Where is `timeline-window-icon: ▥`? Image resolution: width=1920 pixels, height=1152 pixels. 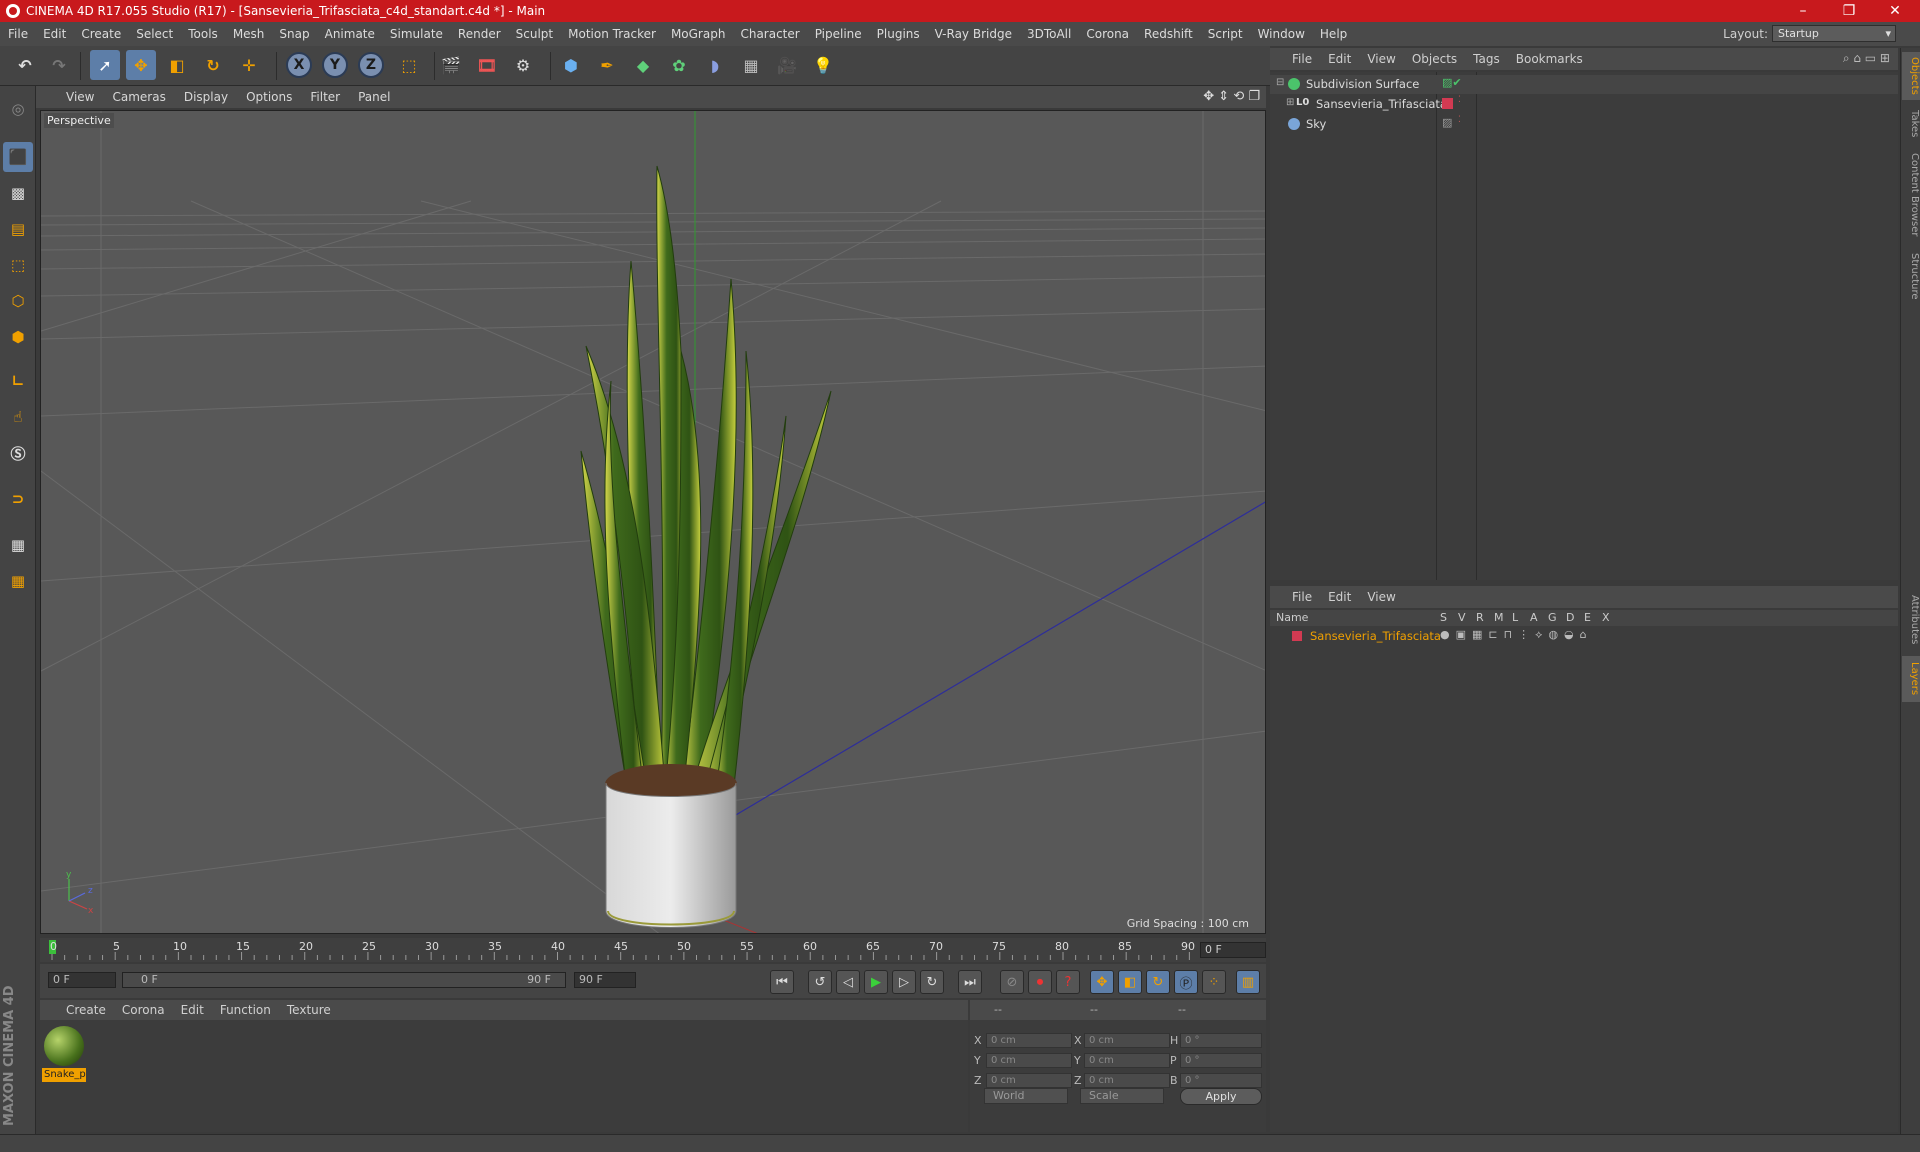
timeline-window-icon: ▥ is located at coordinates (1248, 982).